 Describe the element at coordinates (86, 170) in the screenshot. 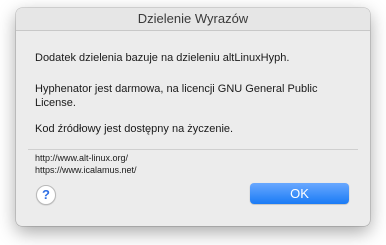

I see `link-icalamus: https://www.icalamus.net/` at that location.